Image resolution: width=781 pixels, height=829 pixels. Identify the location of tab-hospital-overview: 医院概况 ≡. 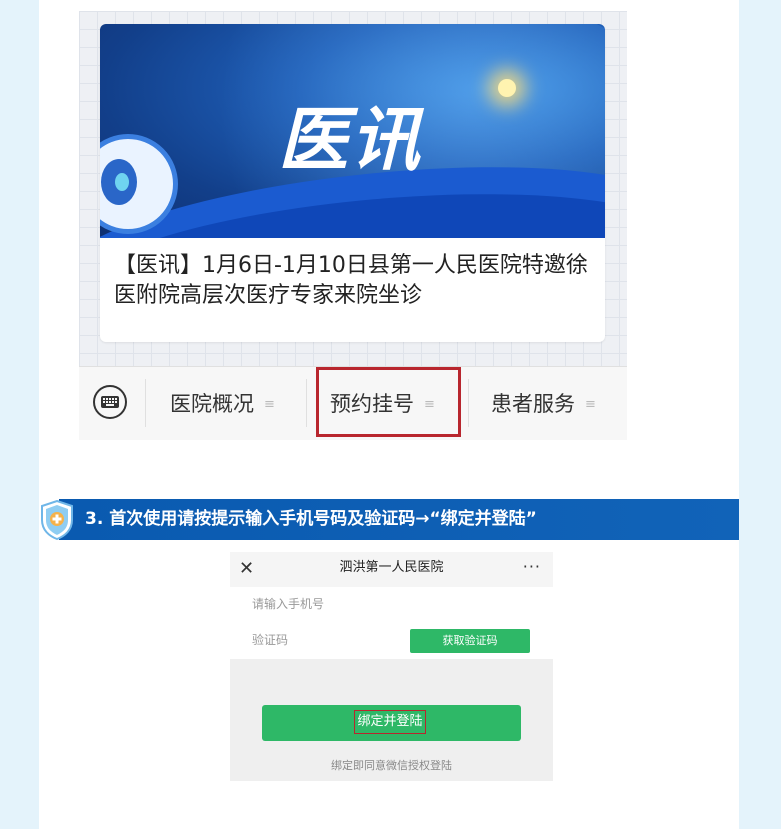
(222, 404).